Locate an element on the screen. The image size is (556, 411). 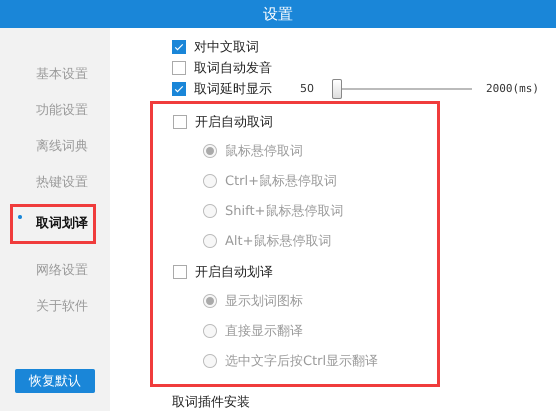
radio-label: Shift+鼠标悬停取词 is located at coordinates (284, 211).